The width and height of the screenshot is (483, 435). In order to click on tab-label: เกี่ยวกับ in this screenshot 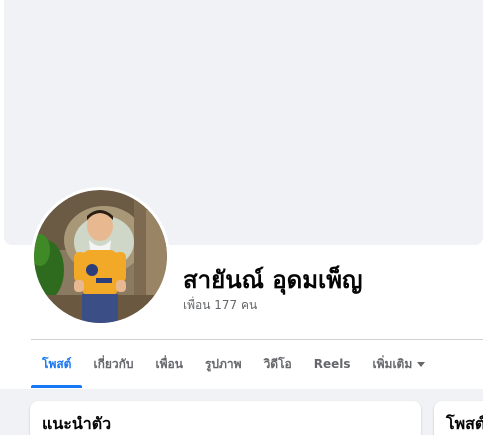, I will do `click(113, 363)`.